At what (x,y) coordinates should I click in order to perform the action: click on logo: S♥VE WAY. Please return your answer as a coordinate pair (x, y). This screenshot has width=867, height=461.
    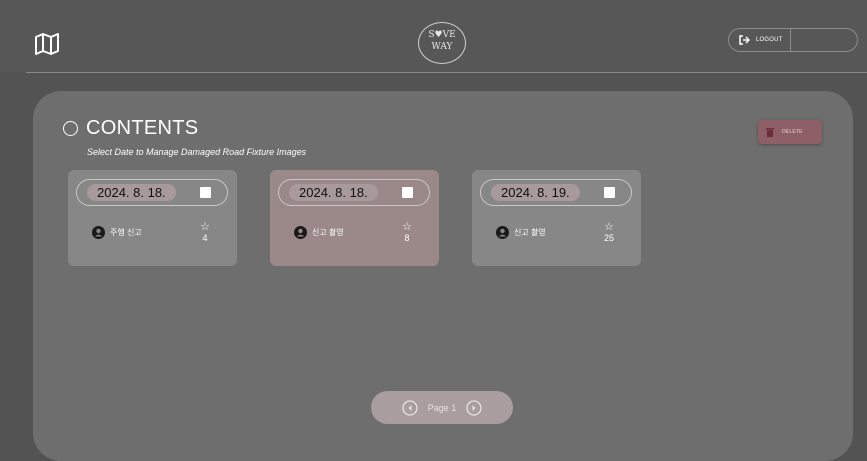
    Looking at the image, I should click on (442, 43).